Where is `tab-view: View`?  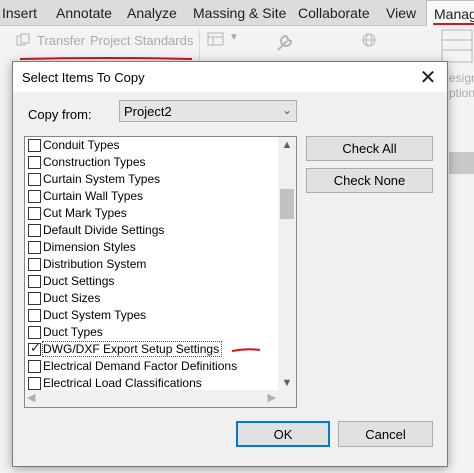
tab-view: View is located at coordinates (401, 13).